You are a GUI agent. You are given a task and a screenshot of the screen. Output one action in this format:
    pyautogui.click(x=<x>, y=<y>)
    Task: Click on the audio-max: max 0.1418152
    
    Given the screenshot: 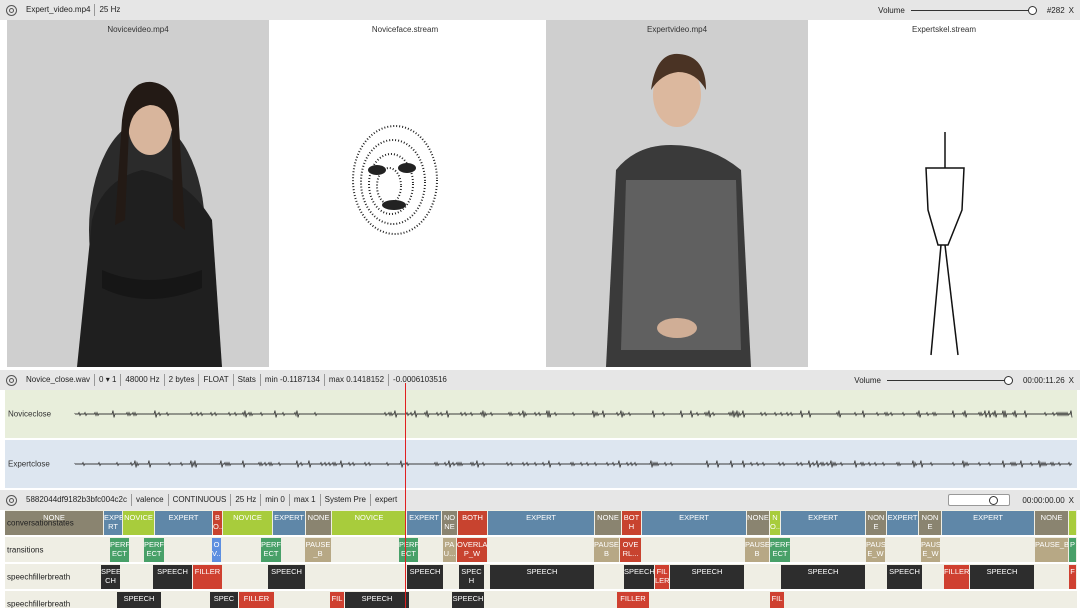 What is the action you would take?
    pyautogui.click(x=357, y=380)
    